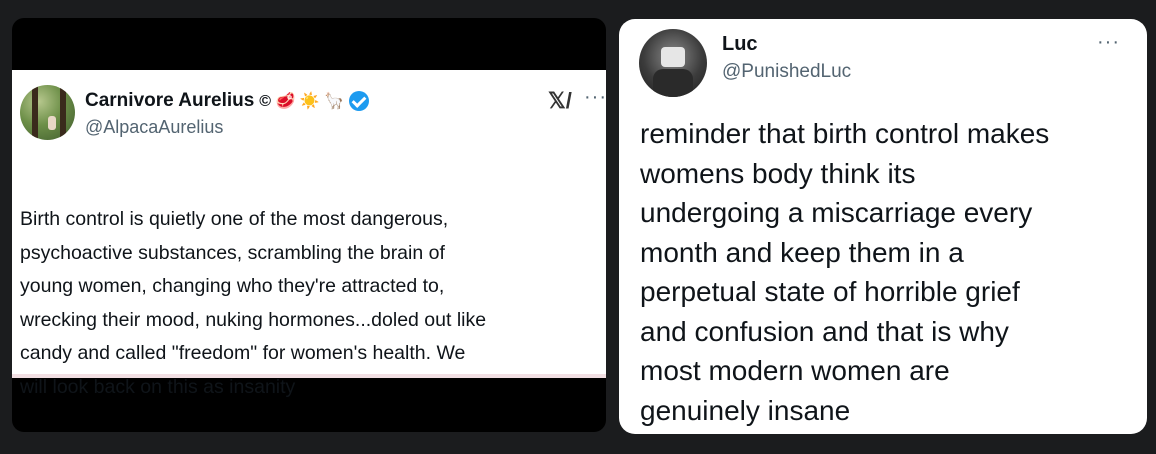 The width and height of the screenshot is (1156, 454). I want to click on tweet-text-line: womens body think its, so click(778, 173).